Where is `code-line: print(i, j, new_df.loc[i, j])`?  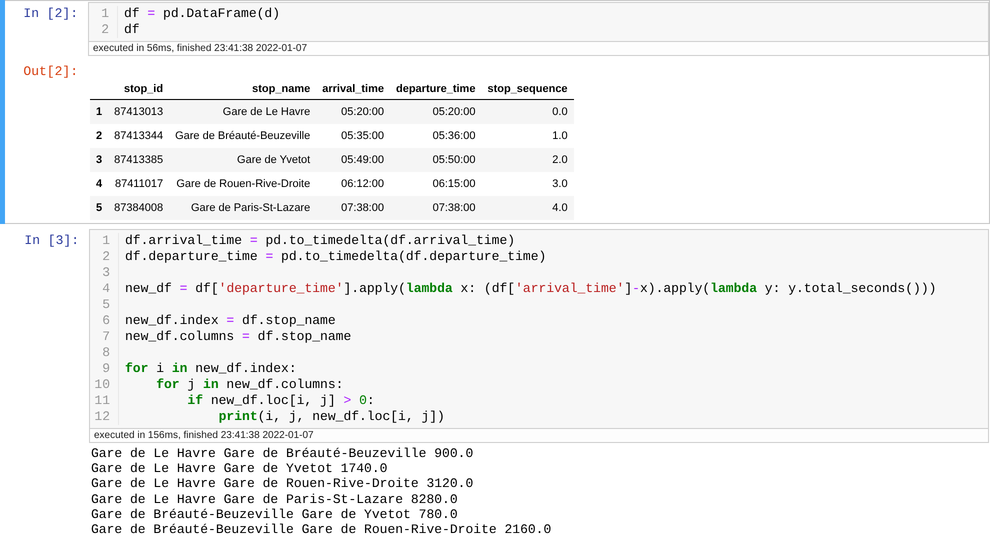 code-line: print(i, j, new_df.loc[i, j]) is located at coordinates (331, 417).